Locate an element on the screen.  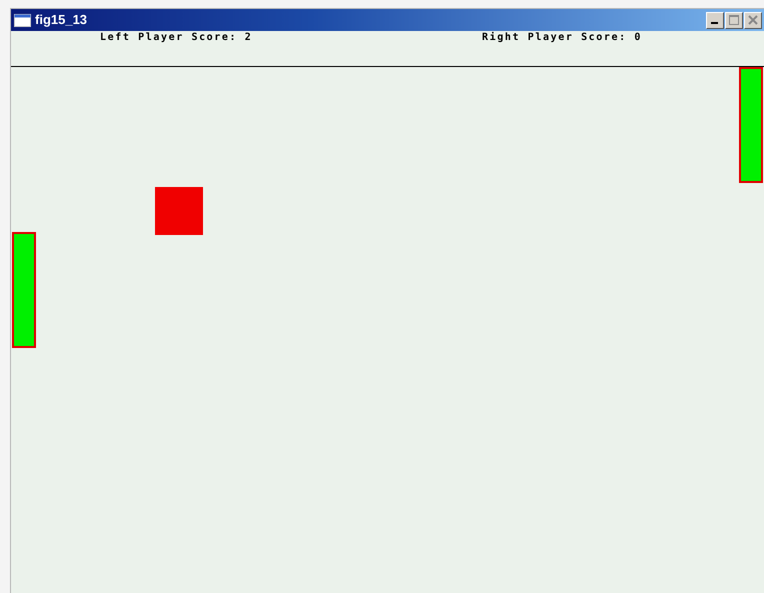
maximize-button is located at coordinates (734, 20).